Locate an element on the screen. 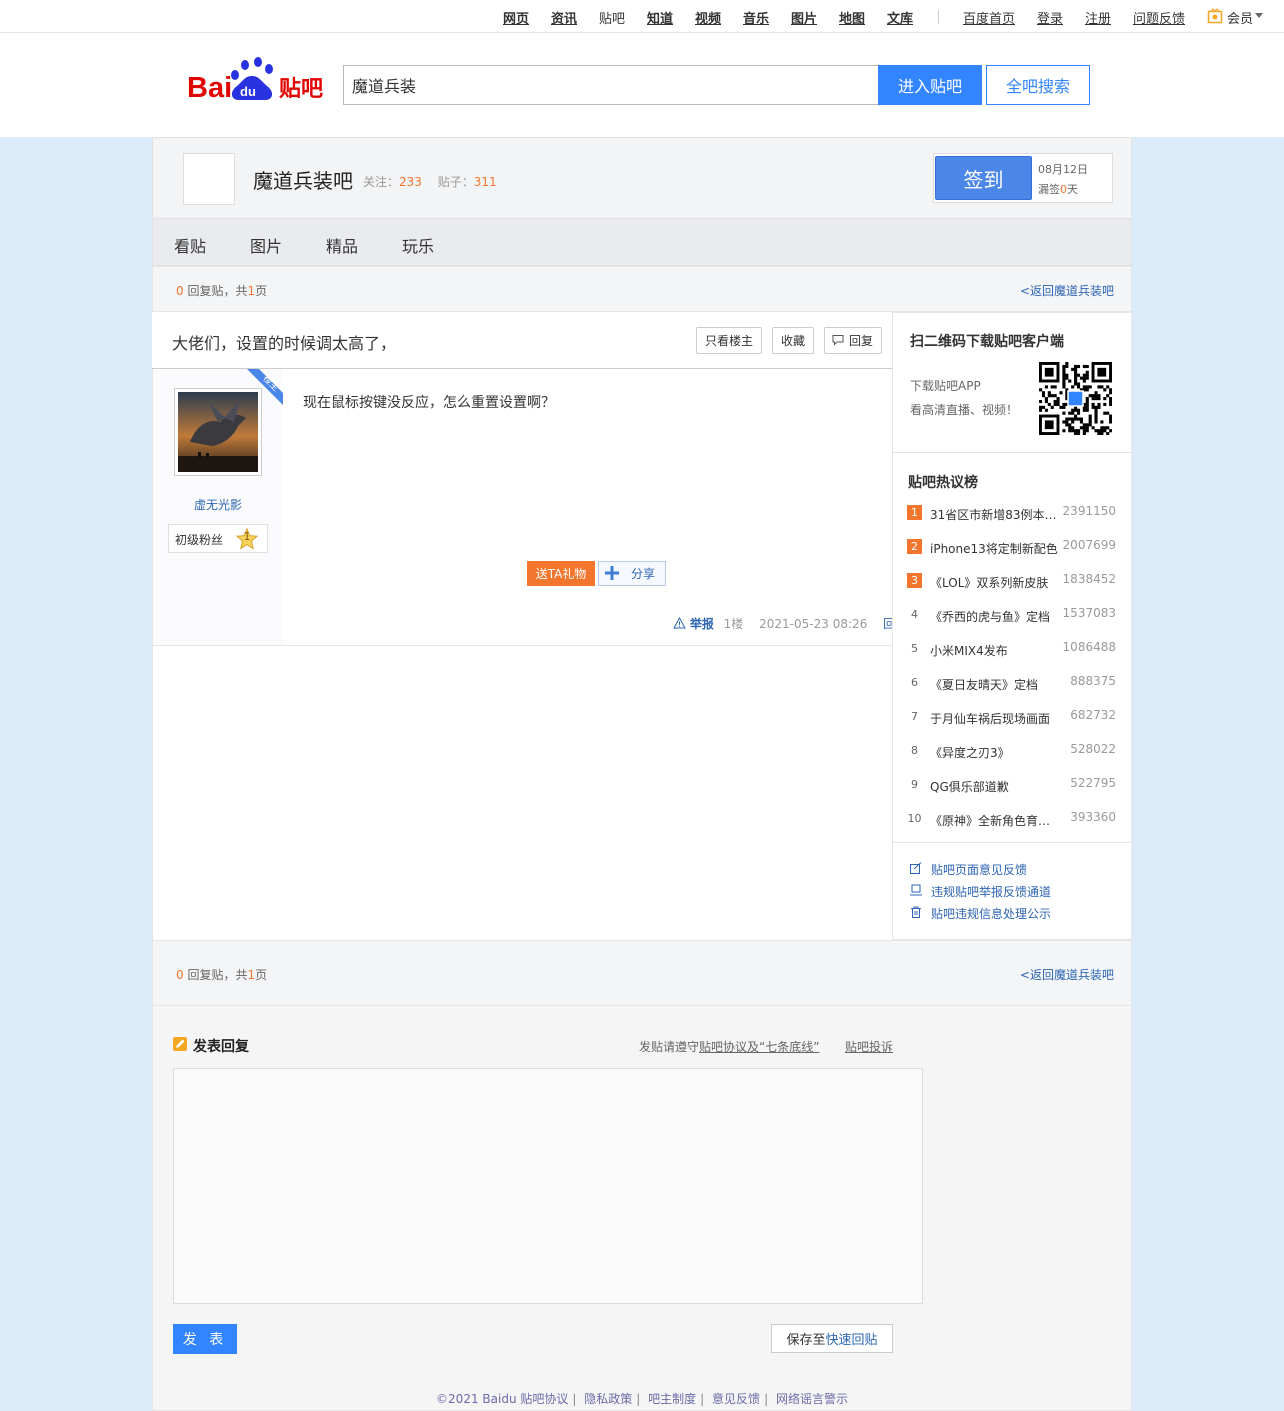 The height and width of the screenshot is (1411, 1284). warning-icon is located at coordinates (679, 622).